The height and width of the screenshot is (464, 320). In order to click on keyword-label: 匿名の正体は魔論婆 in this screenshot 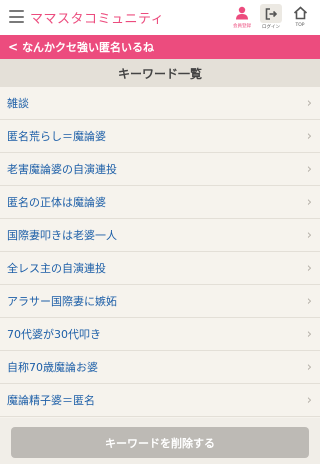, I will do `click(56, 202)`.